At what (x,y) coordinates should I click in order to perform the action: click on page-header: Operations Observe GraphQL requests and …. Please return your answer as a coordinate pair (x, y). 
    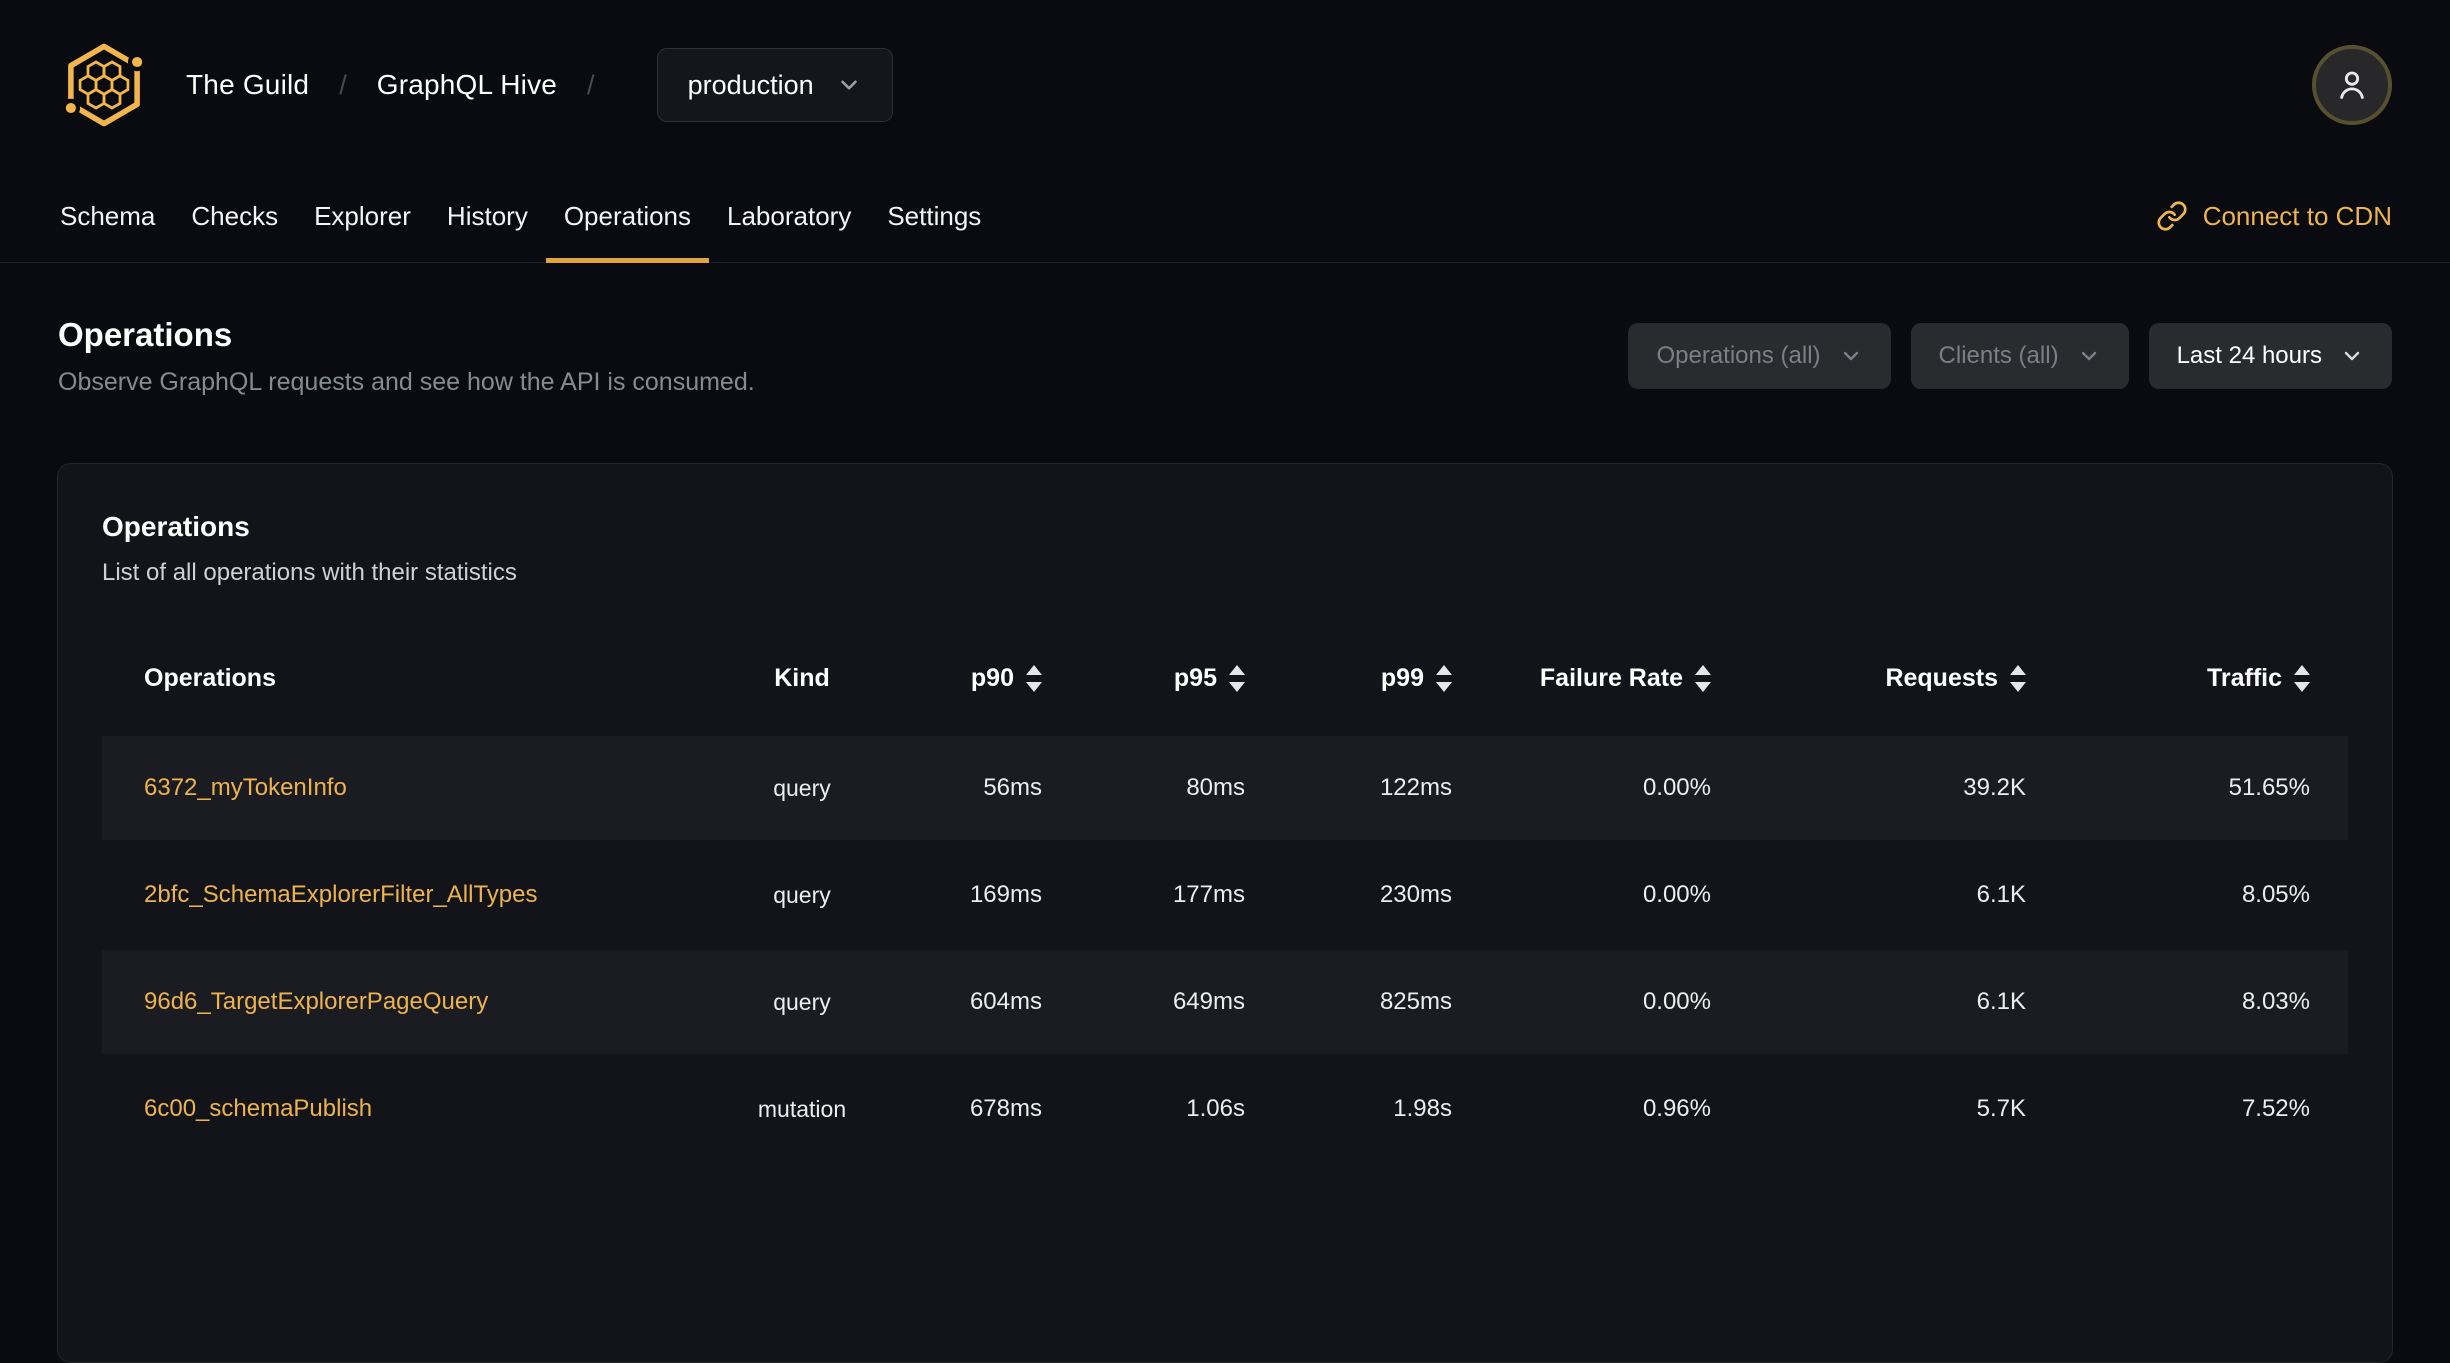
    Looking at the image, I should click on (1225, 356).